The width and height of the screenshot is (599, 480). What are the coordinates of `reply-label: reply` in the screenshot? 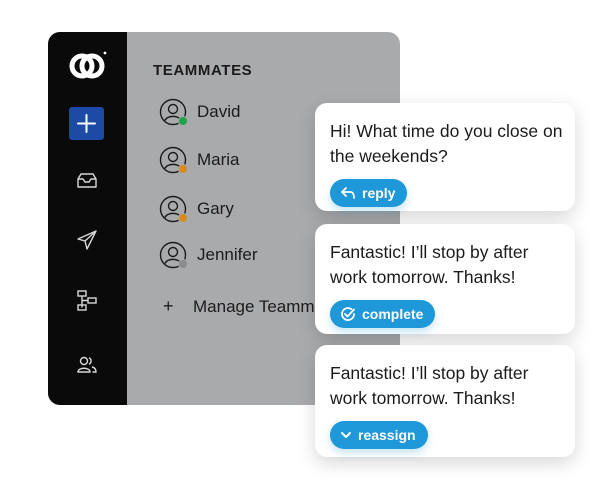 It's located at (379, 193).